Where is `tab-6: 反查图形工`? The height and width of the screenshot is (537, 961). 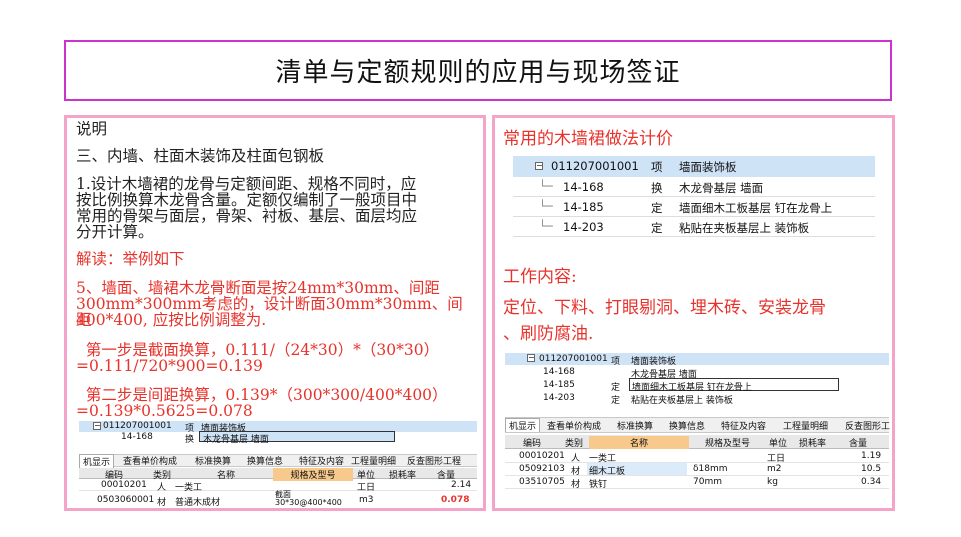
tab-6: 反查图形工 is located at coordinates (867, 425).